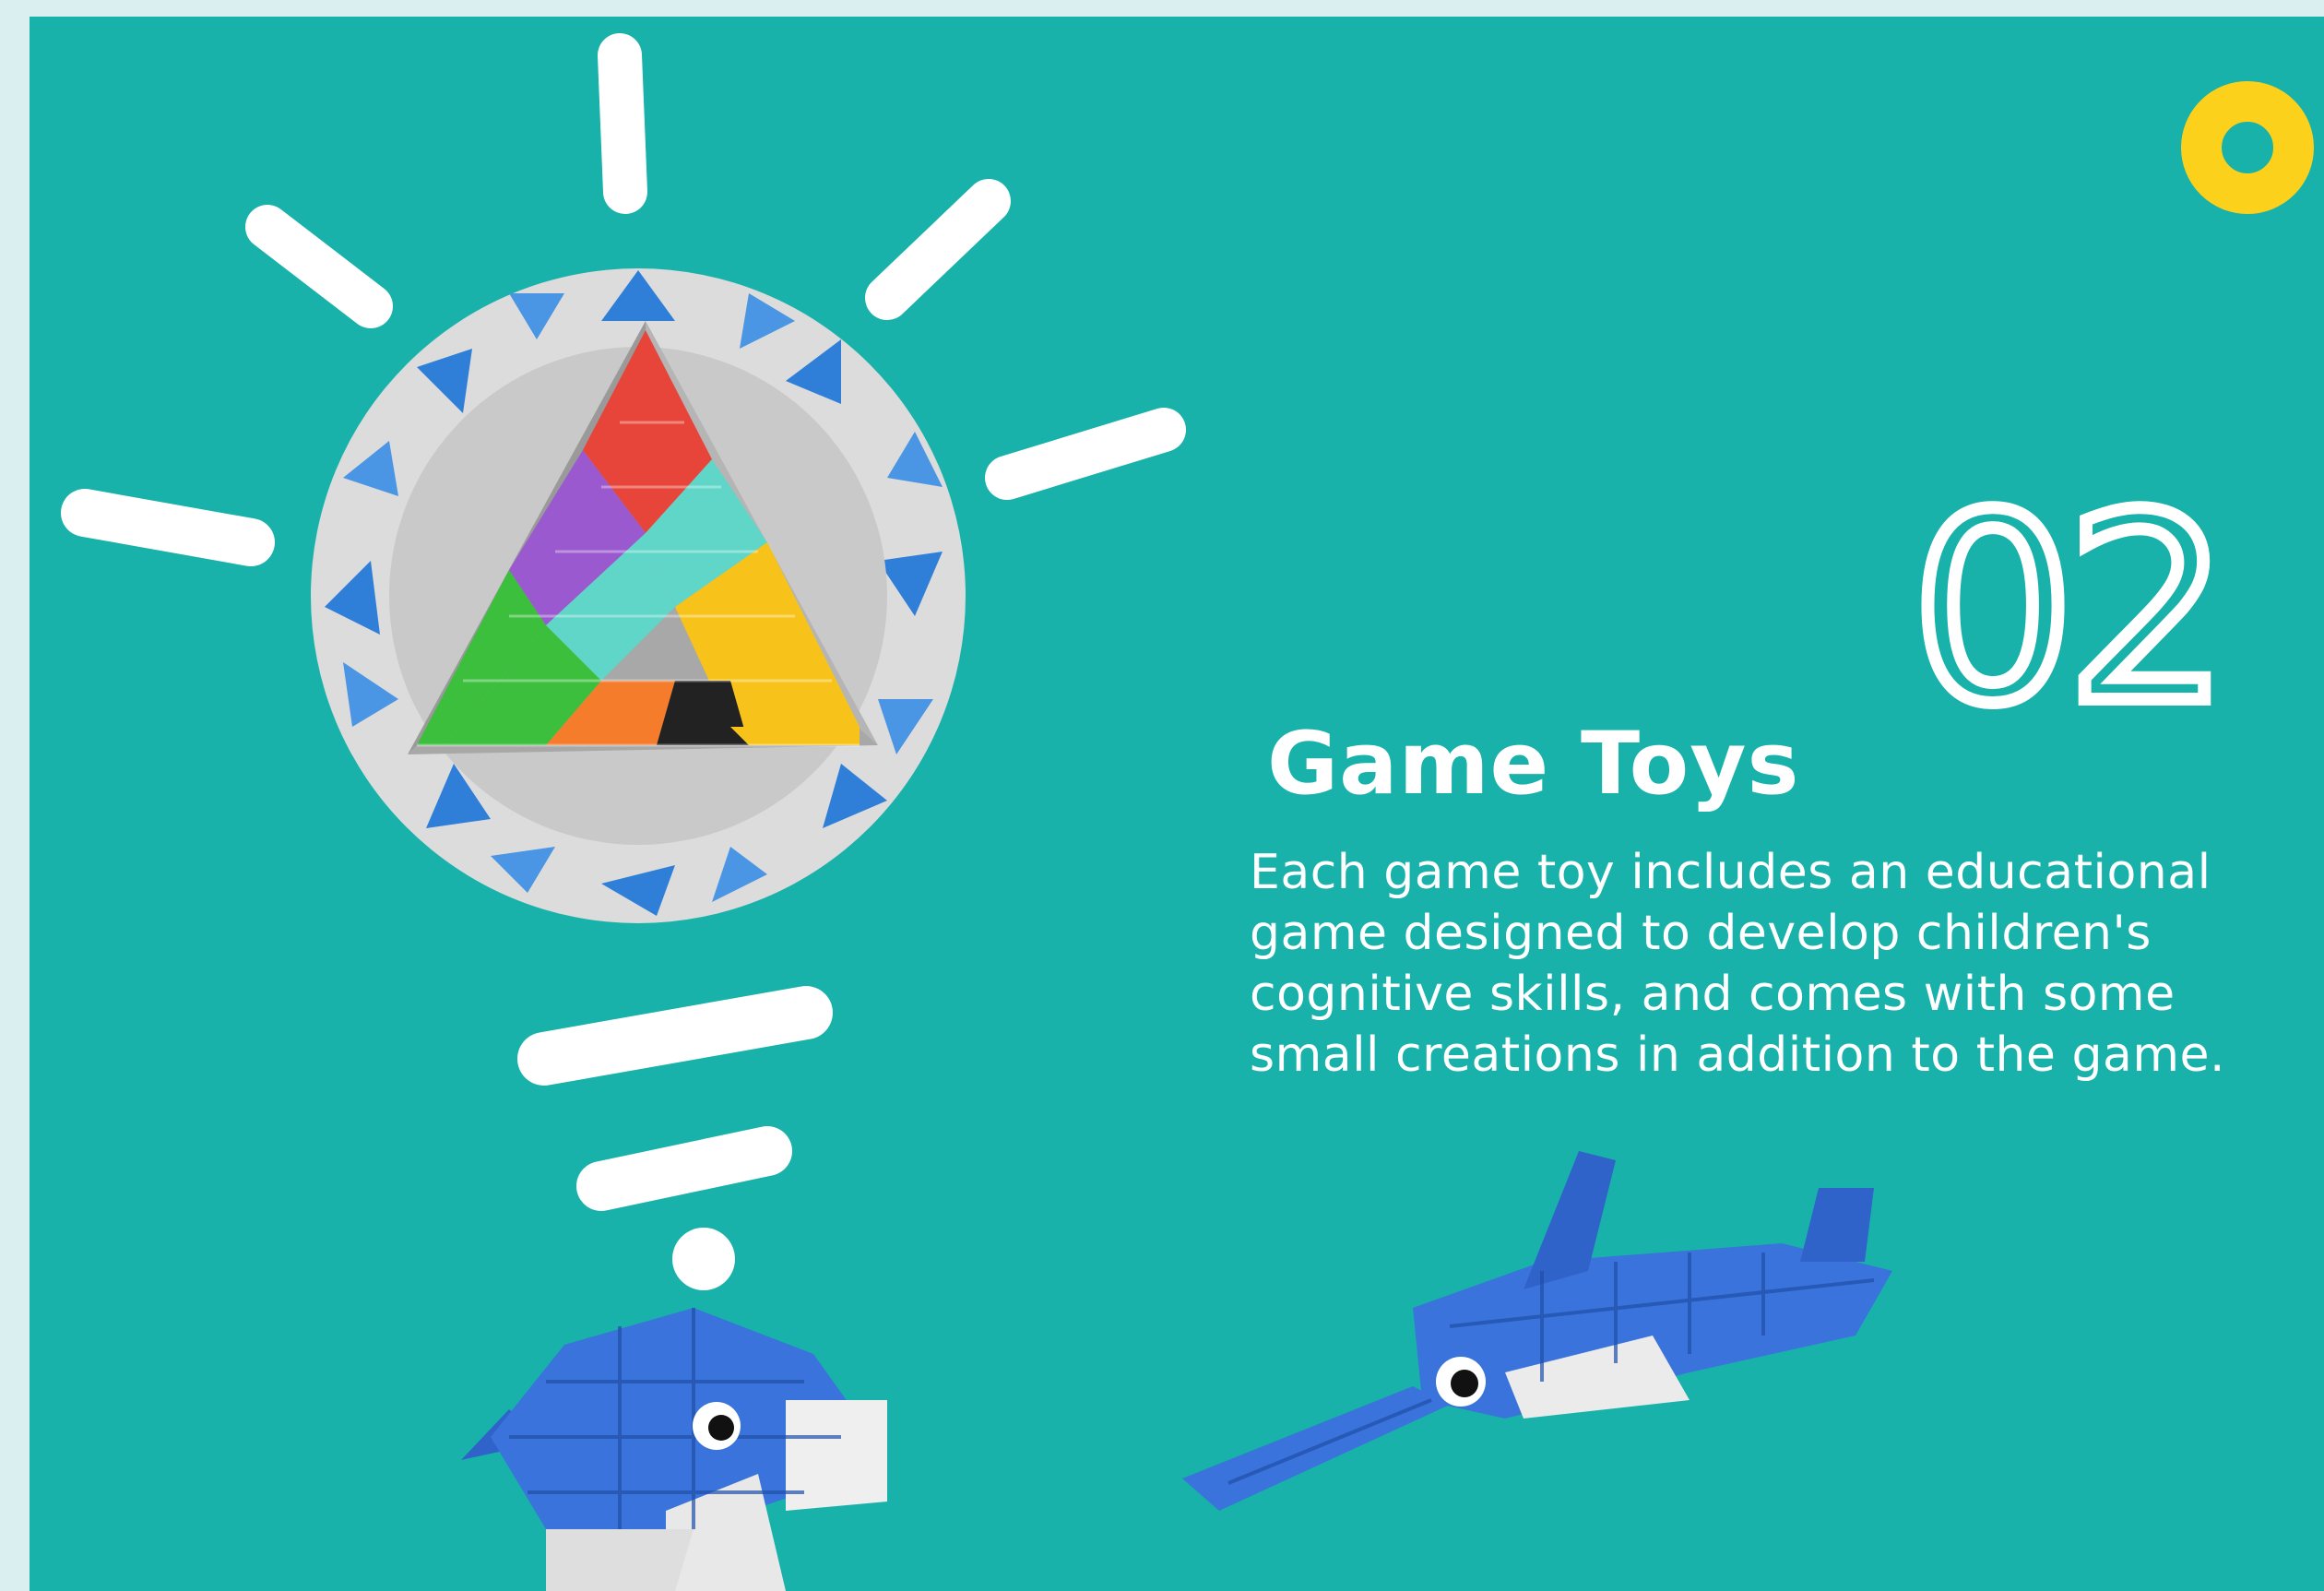 This screenshot has width=2324, height=1591. What do you see at coordinates (2247, 147) in the screenshot?
I see `yellow-ring-decoration` at bounding box center [2247, 147].